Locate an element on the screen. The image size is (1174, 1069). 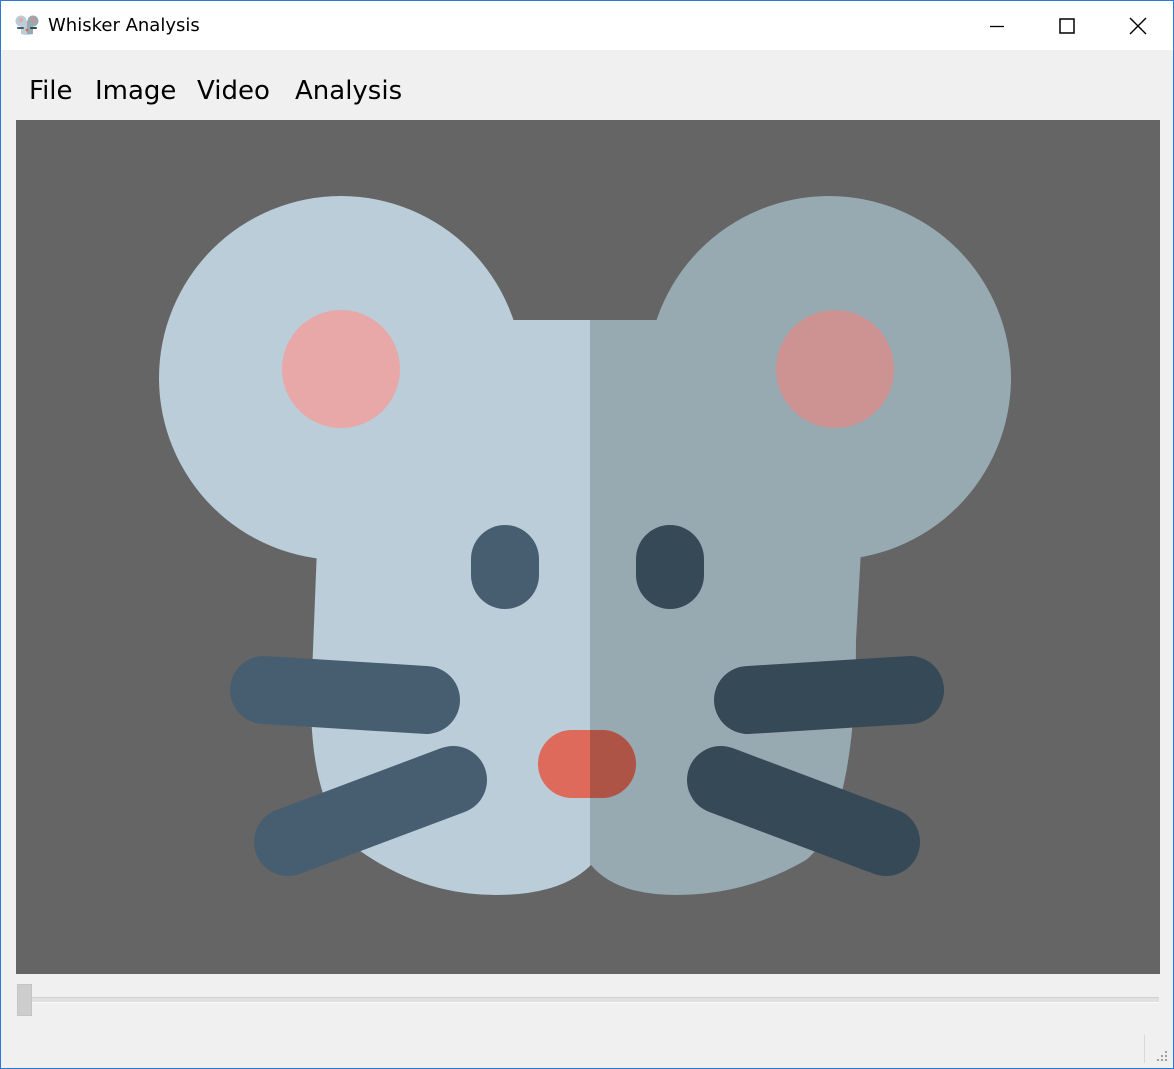
maximize-icon is located at coordinates (1067, 25).